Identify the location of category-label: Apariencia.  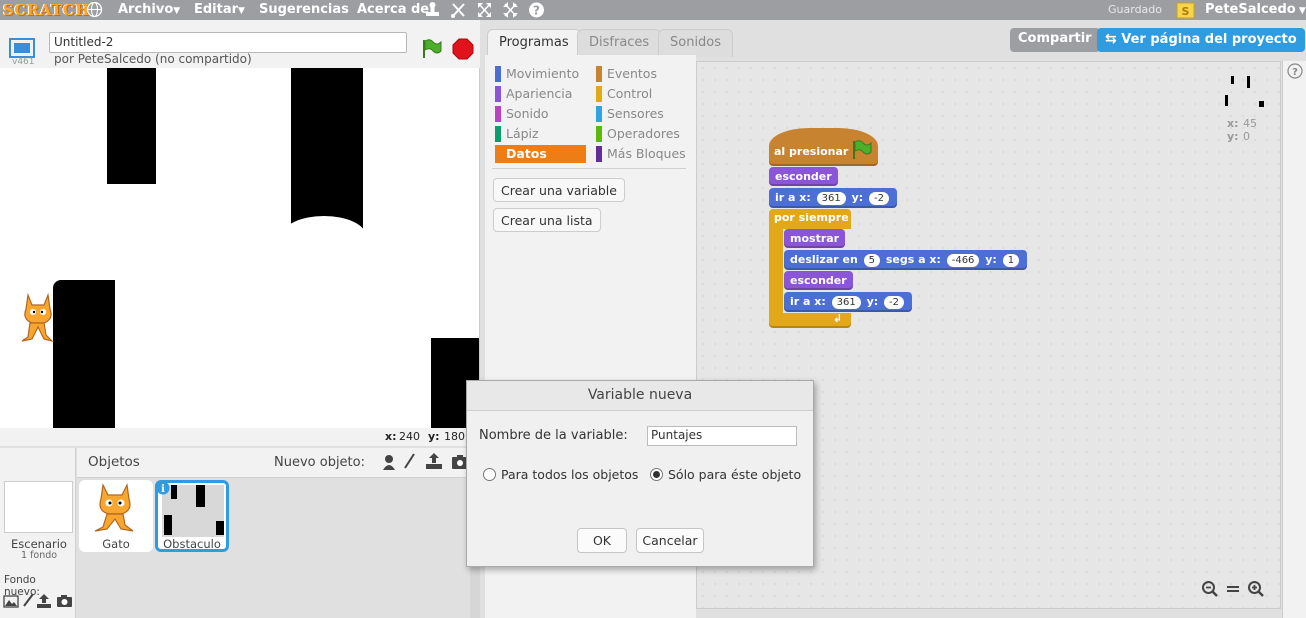
(539, 93).